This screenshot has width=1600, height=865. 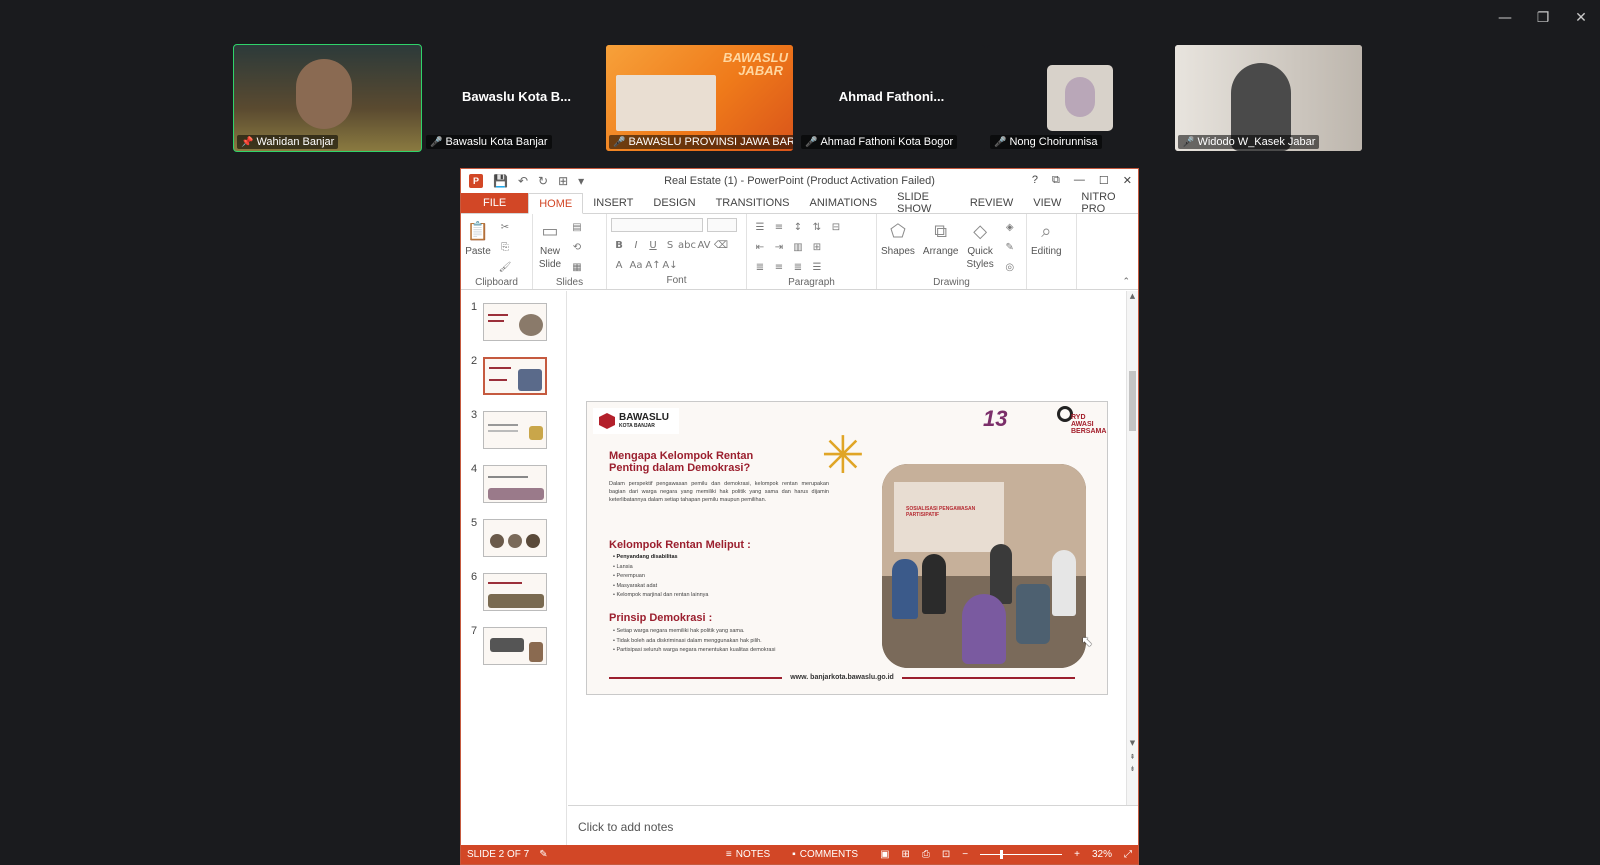 What do you see at coordinates (543, 854) in the screenshot?
I see `spell-check-icon: ✎` at bounding box center [543, 854].